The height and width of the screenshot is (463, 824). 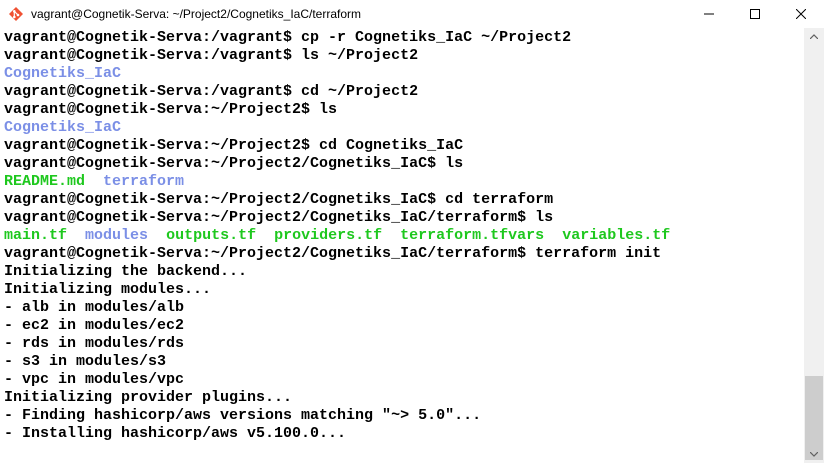 What do you see at coordinates (94, 307) in the screenshot?
I see `terminal-text: - alb in modules/alb` at bounding box center [94, 307].